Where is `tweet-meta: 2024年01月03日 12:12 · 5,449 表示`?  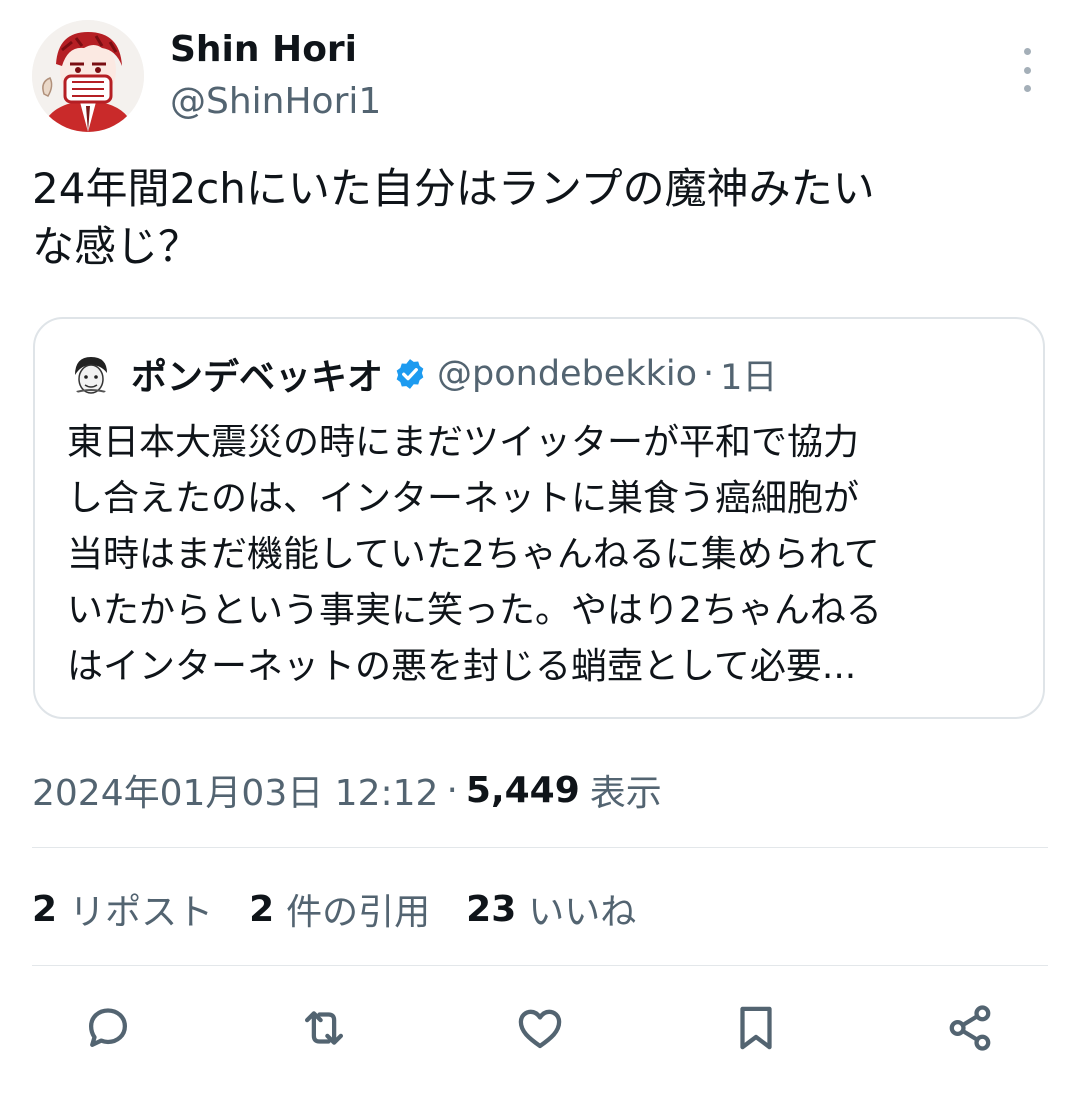
tweet-meta: 2024年01月03日 12:12 · 5,449 表示 is located at coordinates (347, 790).